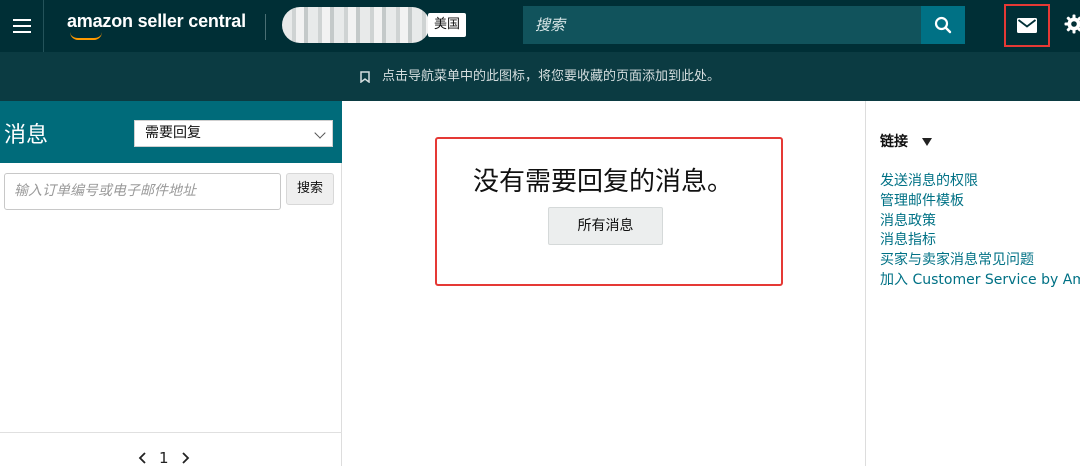  I want to click on logo-smile-icon, so click(86, 36).